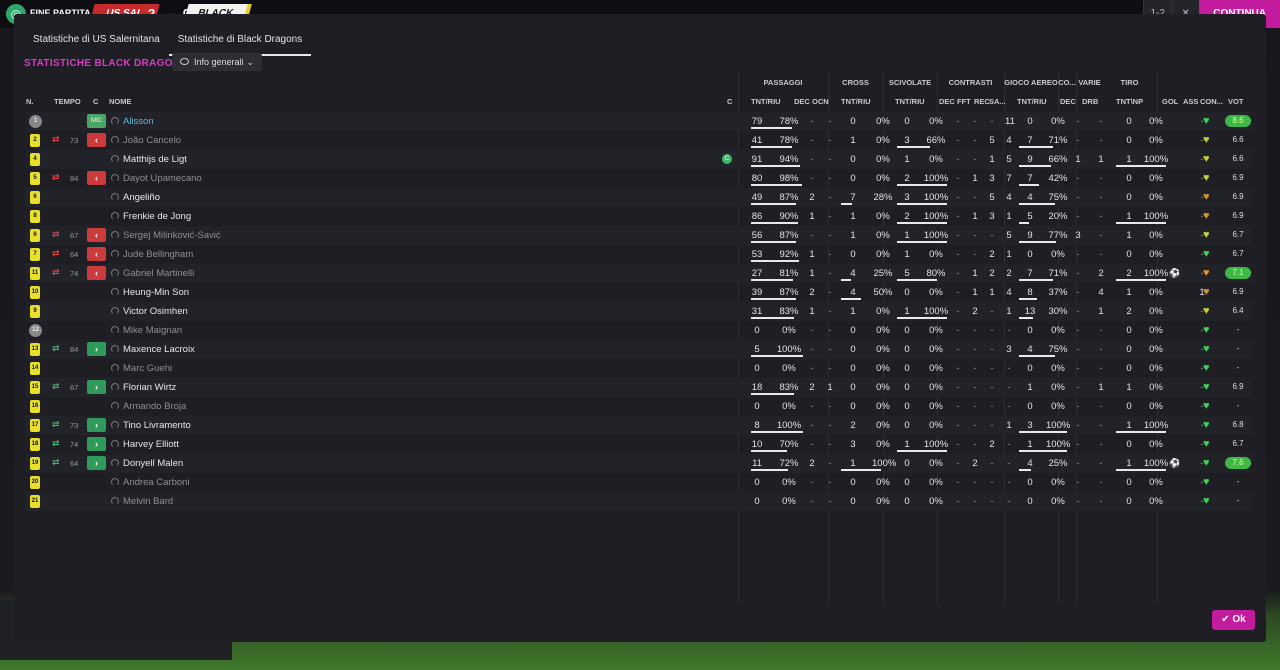  I want to click on player-name: Andrea Carboni, so click(156, 482).